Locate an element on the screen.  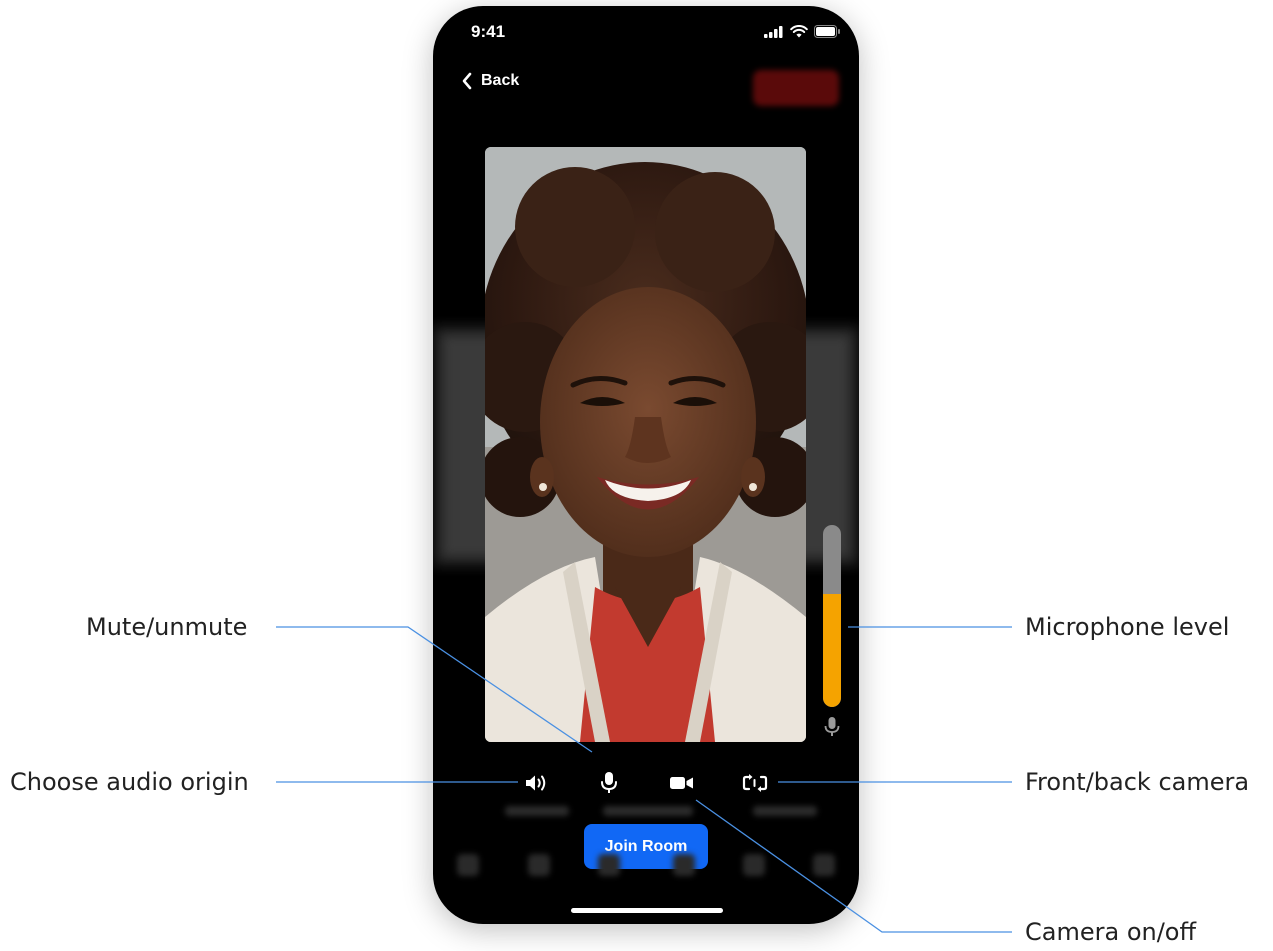
back-button: Back is located at coordinates (490, 81).